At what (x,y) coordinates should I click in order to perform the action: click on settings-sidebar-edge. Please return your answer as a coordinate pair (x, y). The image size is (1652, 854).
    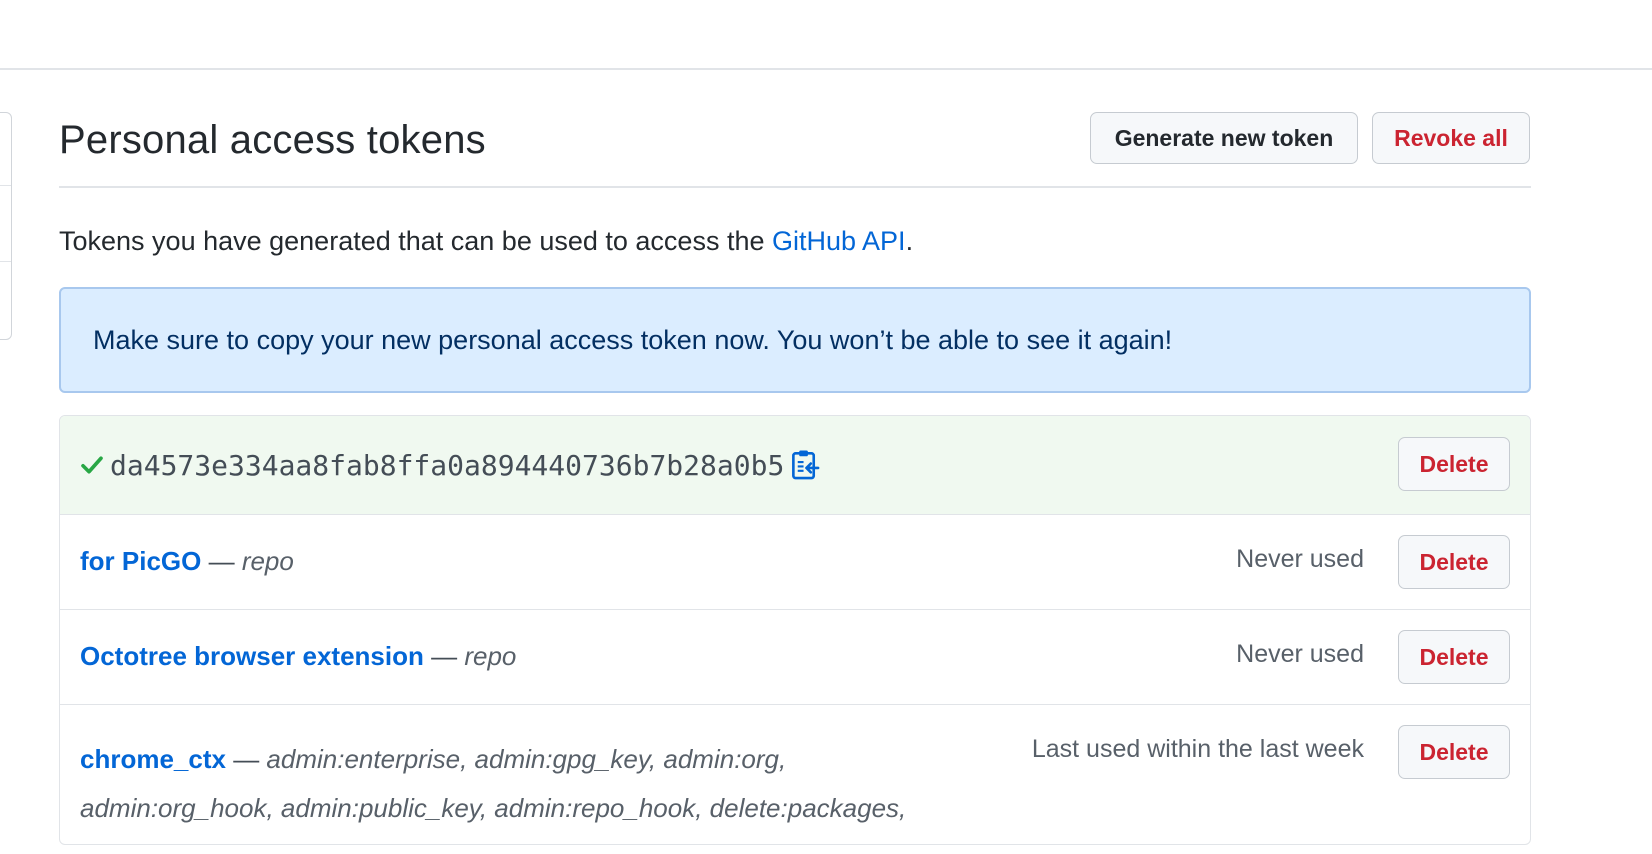
    Looking at the image, I should click on (6, 226).